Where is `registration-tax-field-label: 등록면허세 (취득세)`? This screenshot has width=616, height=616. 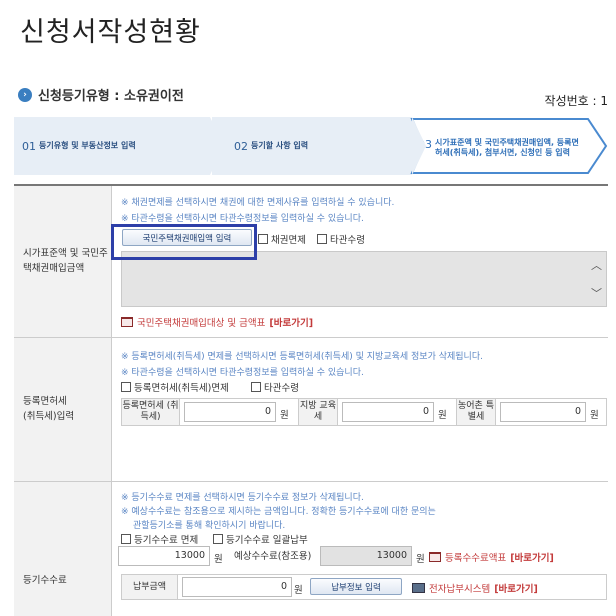 registration-tax-field-label: 등록면허세 (취득세) is located at coordinates (151, 412).